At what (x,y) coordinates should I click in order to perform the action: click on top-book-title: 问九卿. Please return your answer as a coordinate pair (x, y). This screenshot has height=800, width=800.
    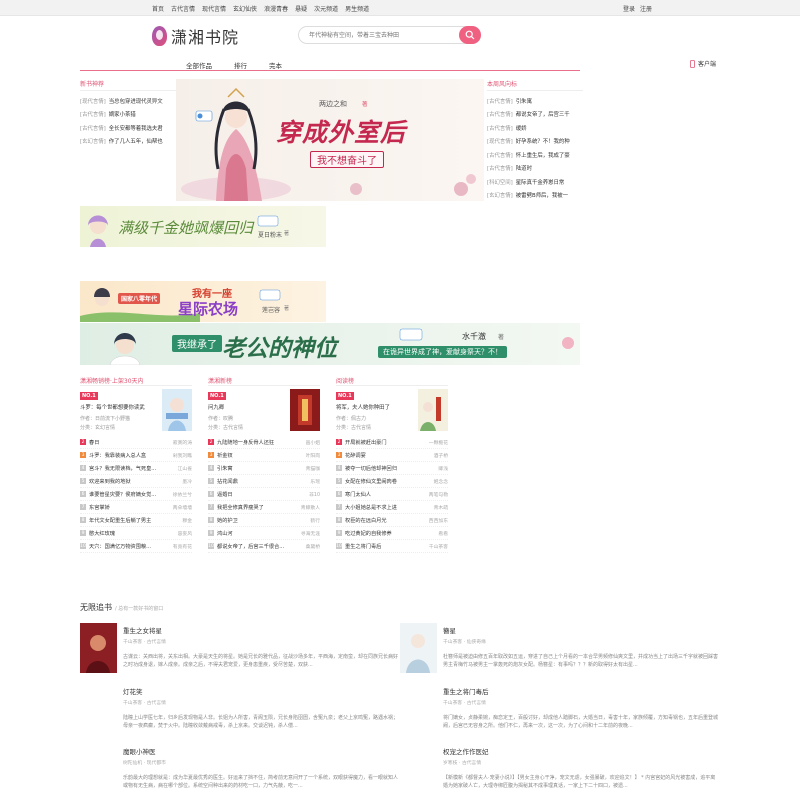
    Looking at the image, I should click on (216, 408).